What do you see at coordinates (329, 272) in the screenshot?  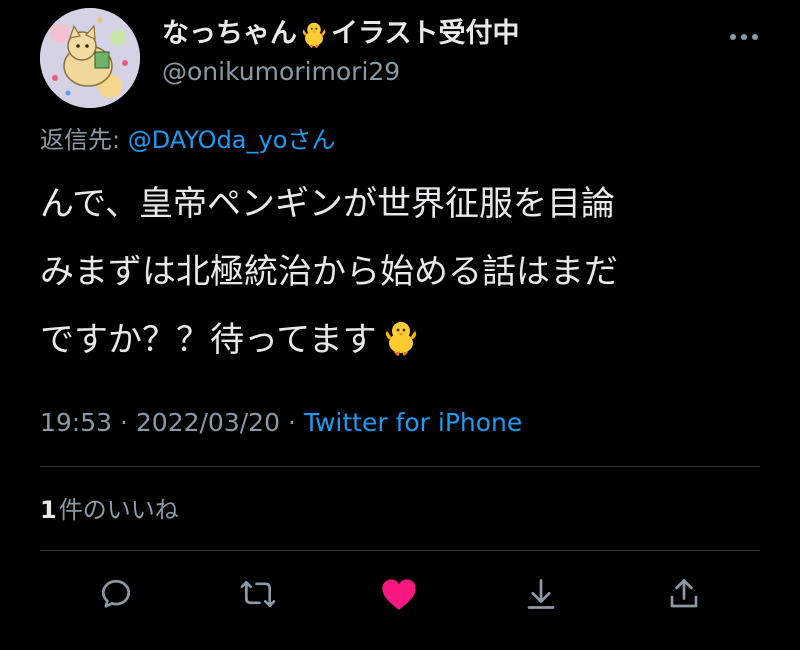 I see `tweet-line: みまずは北極統治から始める話はまだ` at bounding box center [329, 272].